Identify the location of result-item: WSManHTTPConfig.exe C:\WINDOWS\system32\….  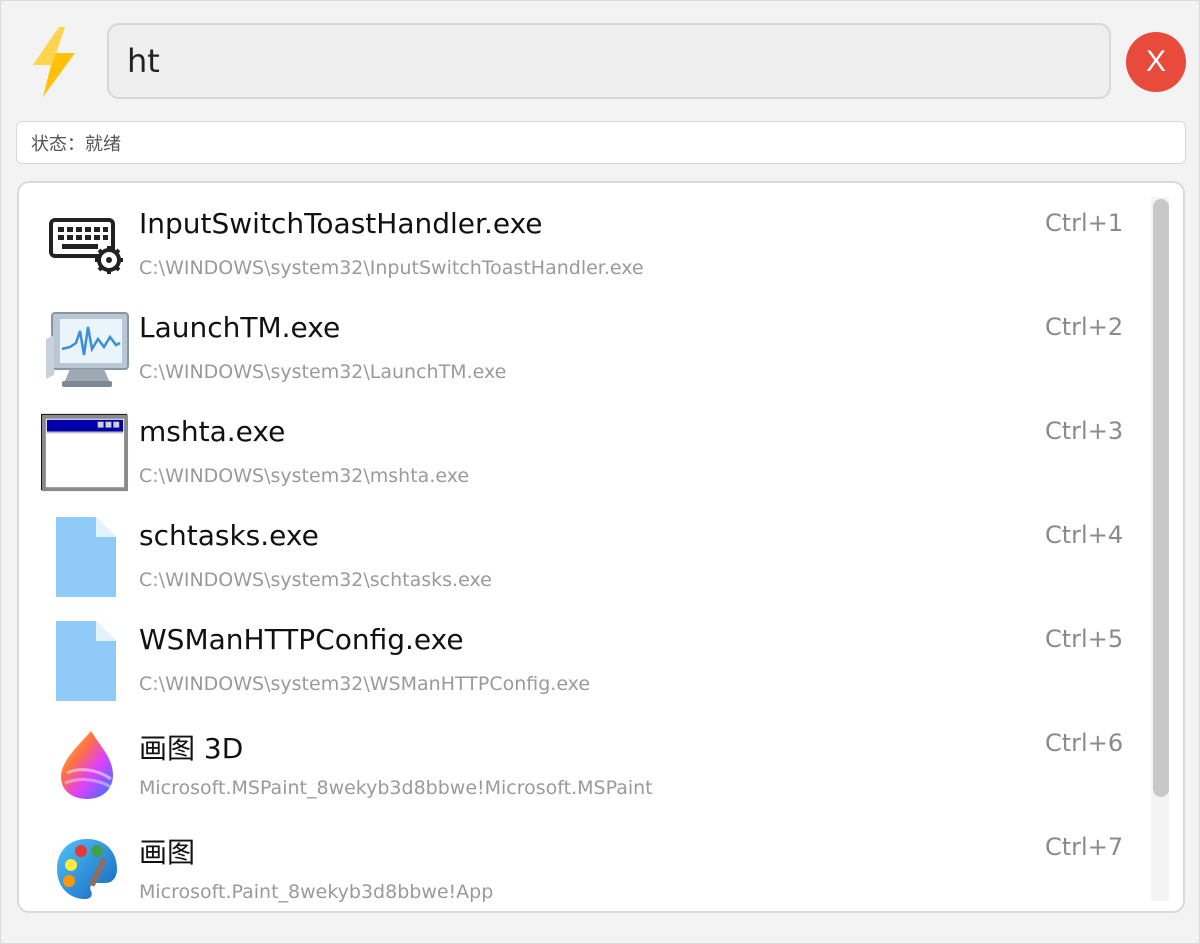
(584, 661).